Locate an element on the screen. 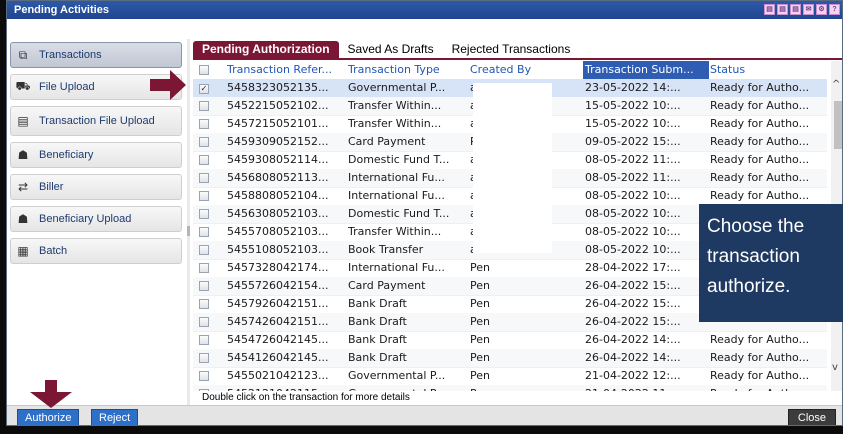 The image size is (843, 434). save-icon: ▤ is located at coordinates (795, 9).